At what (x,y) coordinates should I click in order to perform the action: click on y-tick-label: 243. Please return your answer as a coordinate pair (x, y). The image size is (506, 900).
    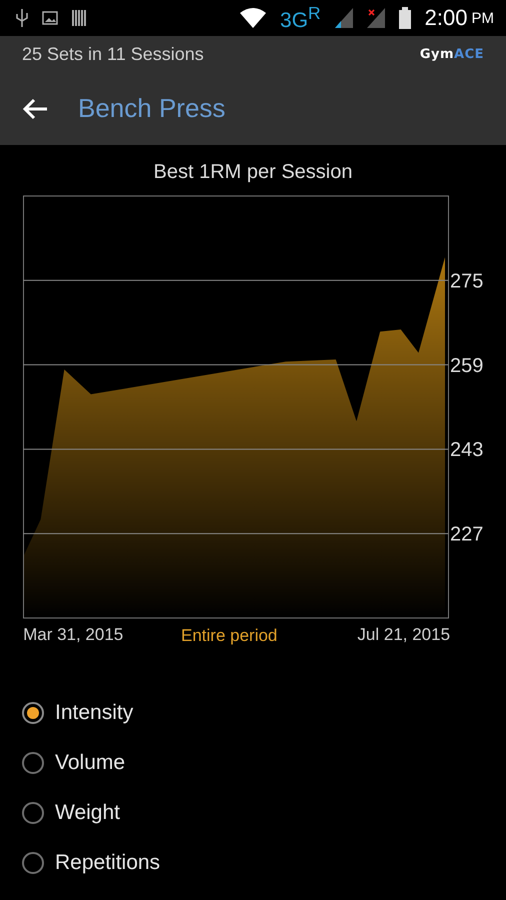
    Looking at the image, I should click on (467, 450).